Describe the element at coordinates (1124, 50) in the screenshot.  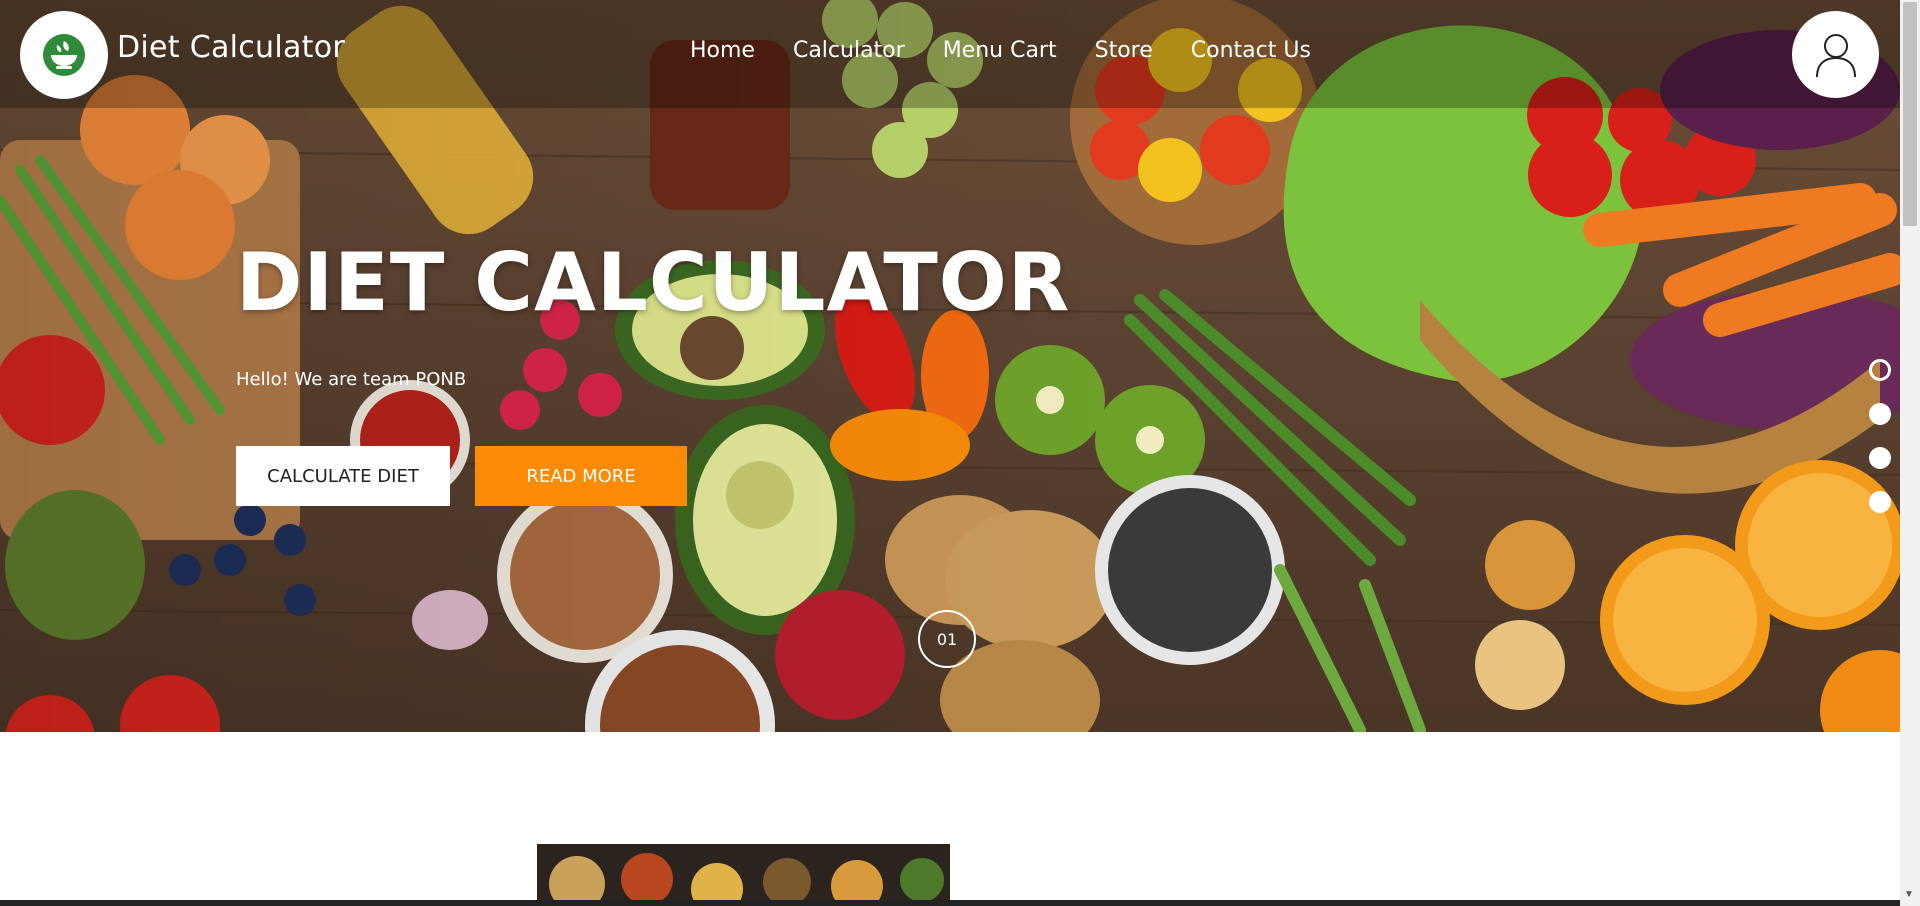
I see `nav-store: Store` at that location.